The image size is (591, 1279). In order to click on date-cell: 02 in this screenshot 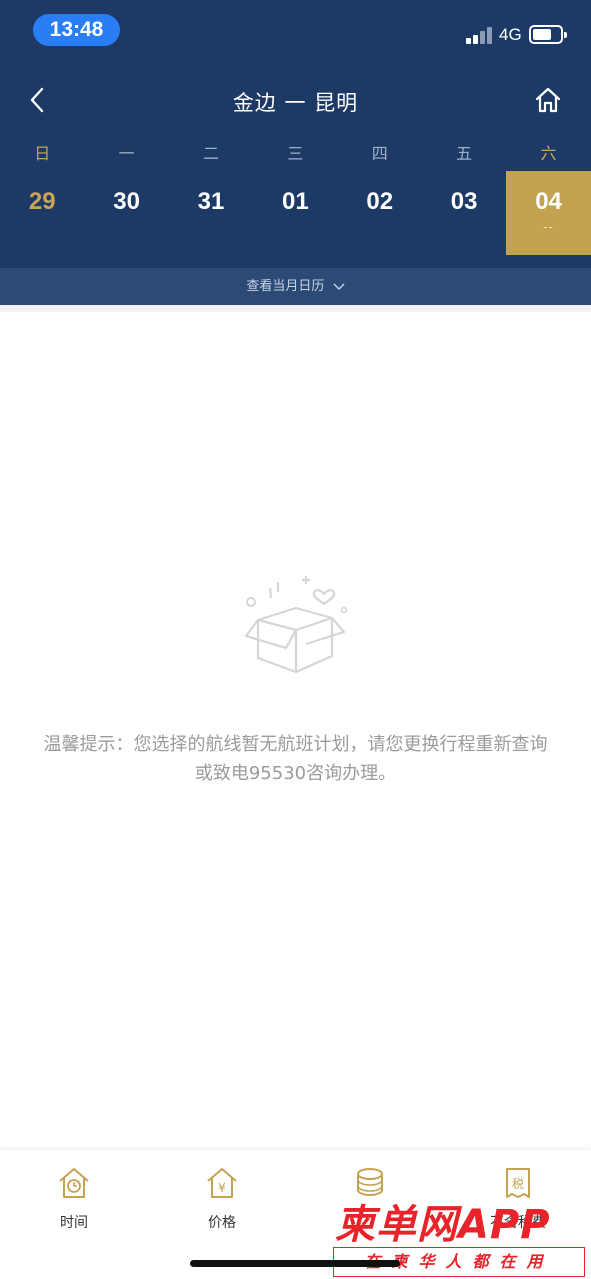, I will do `click(380, 213)`.